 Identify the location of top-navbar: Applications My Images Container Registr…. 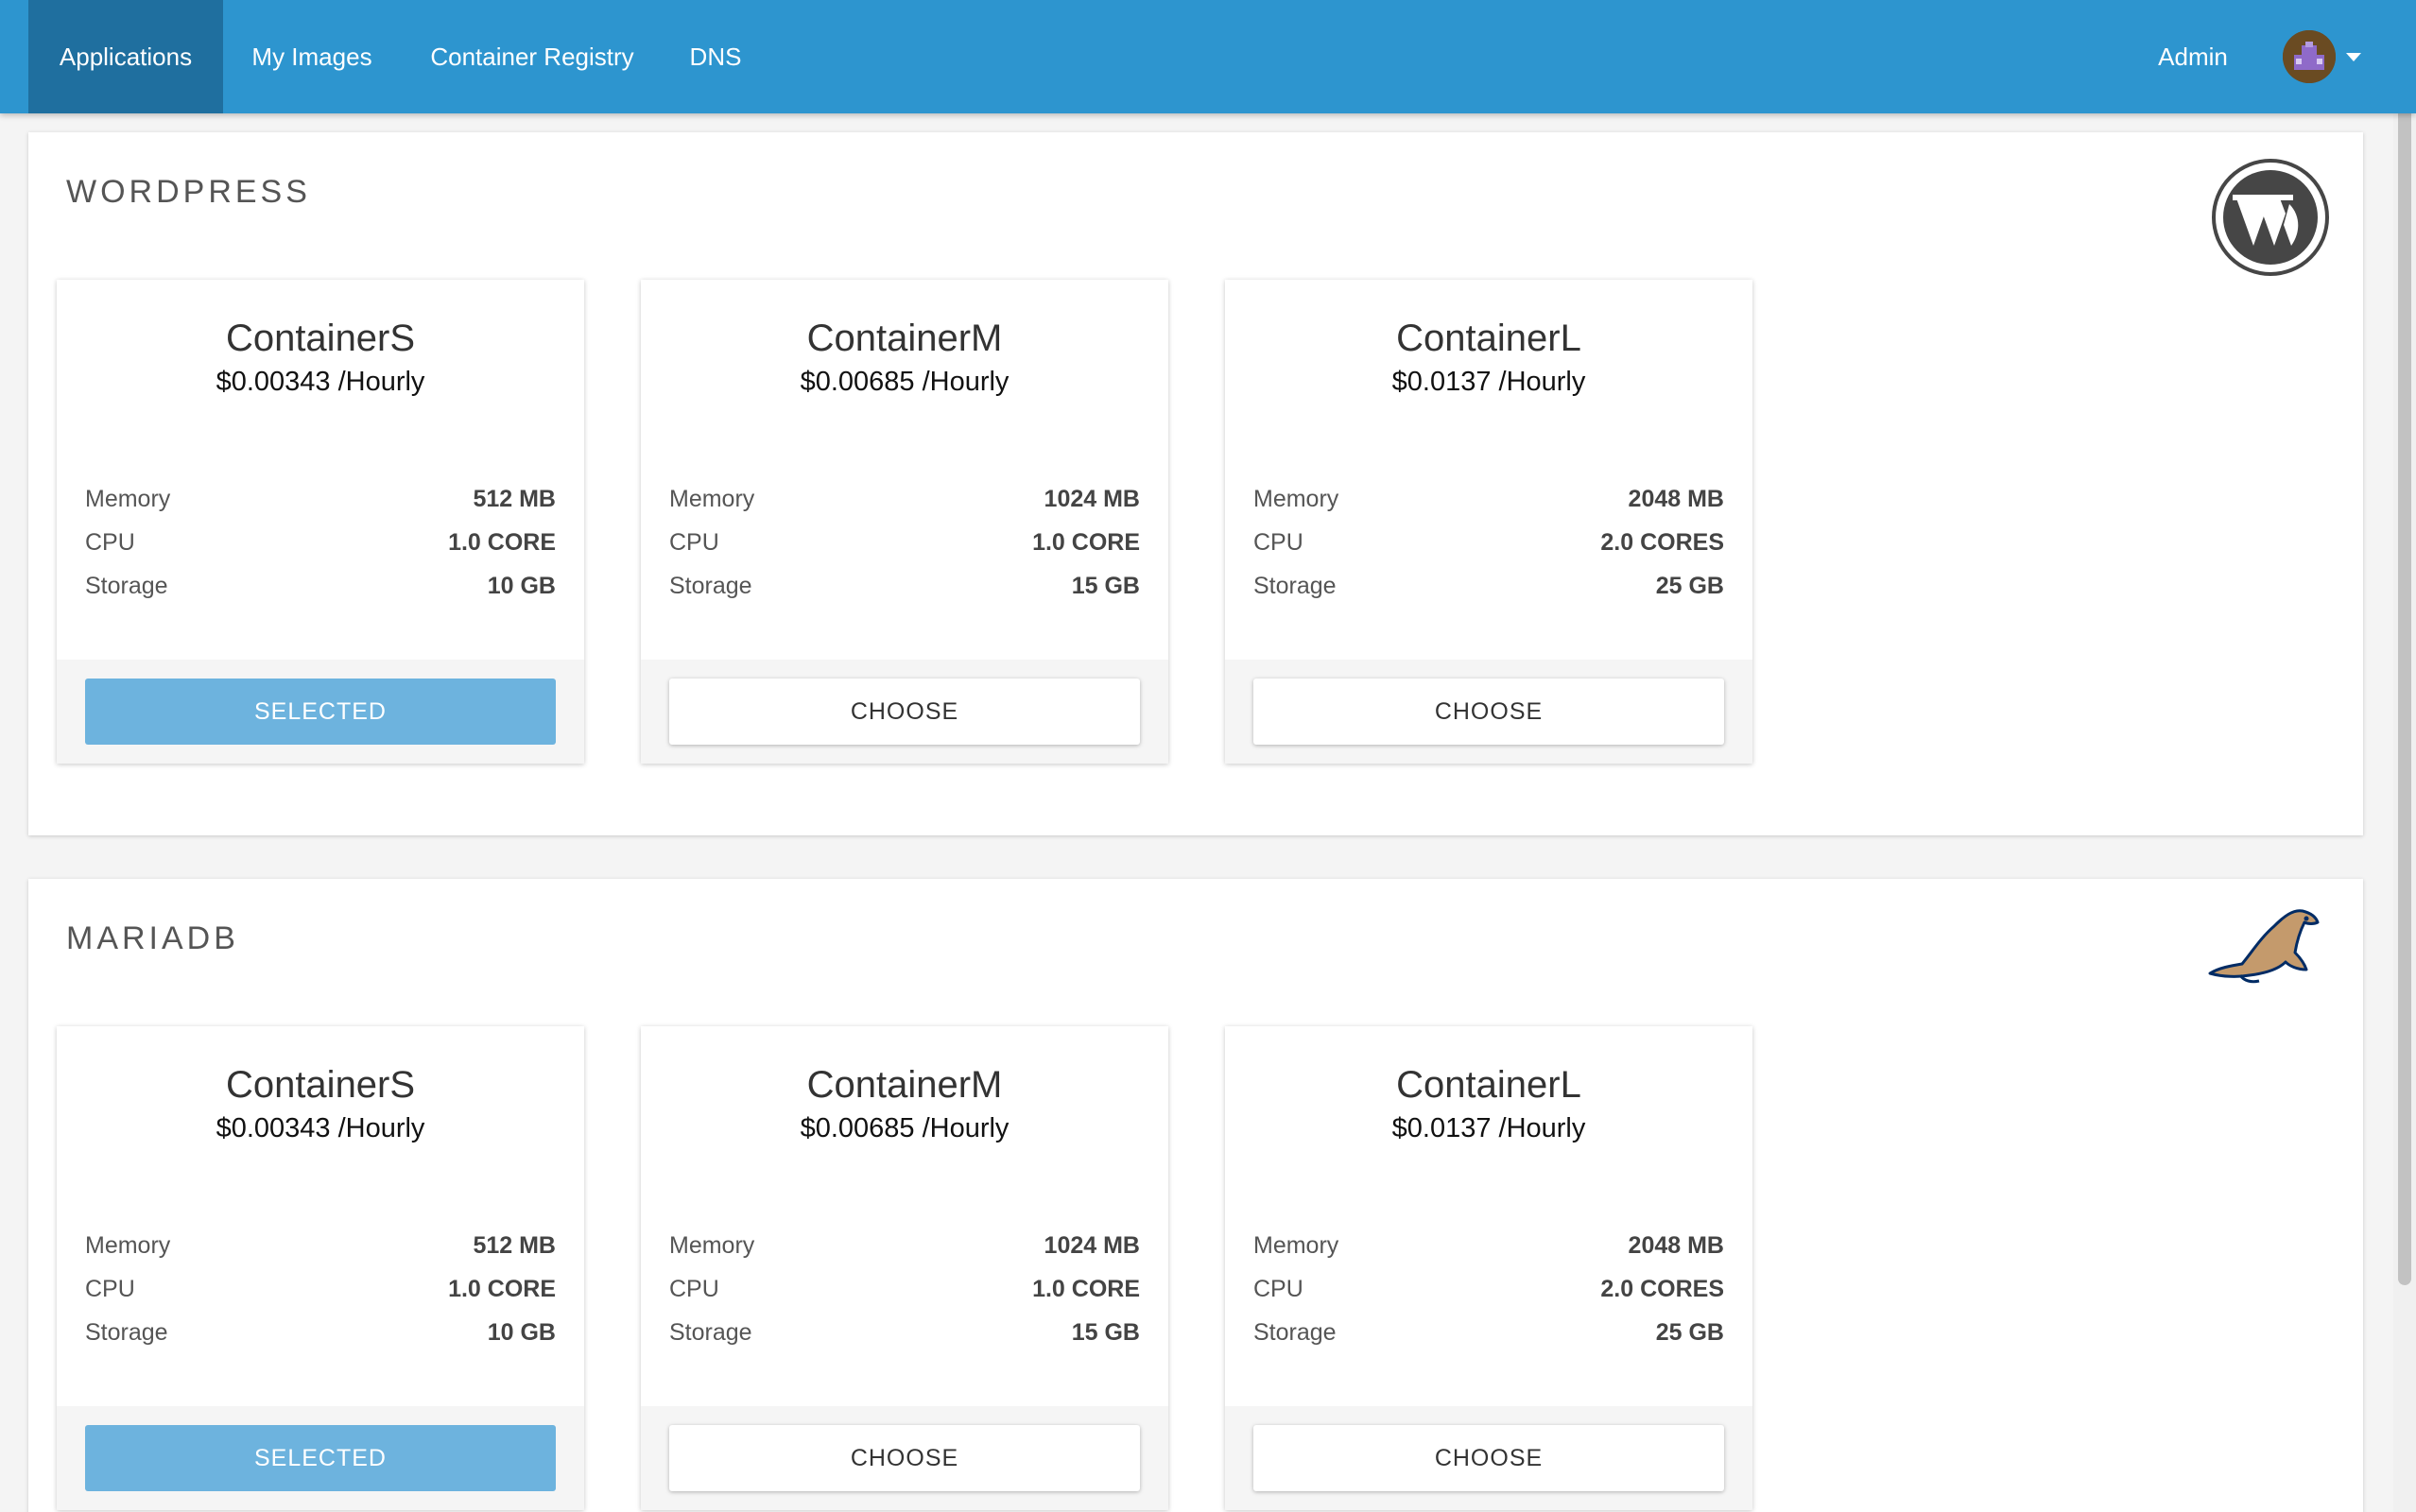
(1208, 56).